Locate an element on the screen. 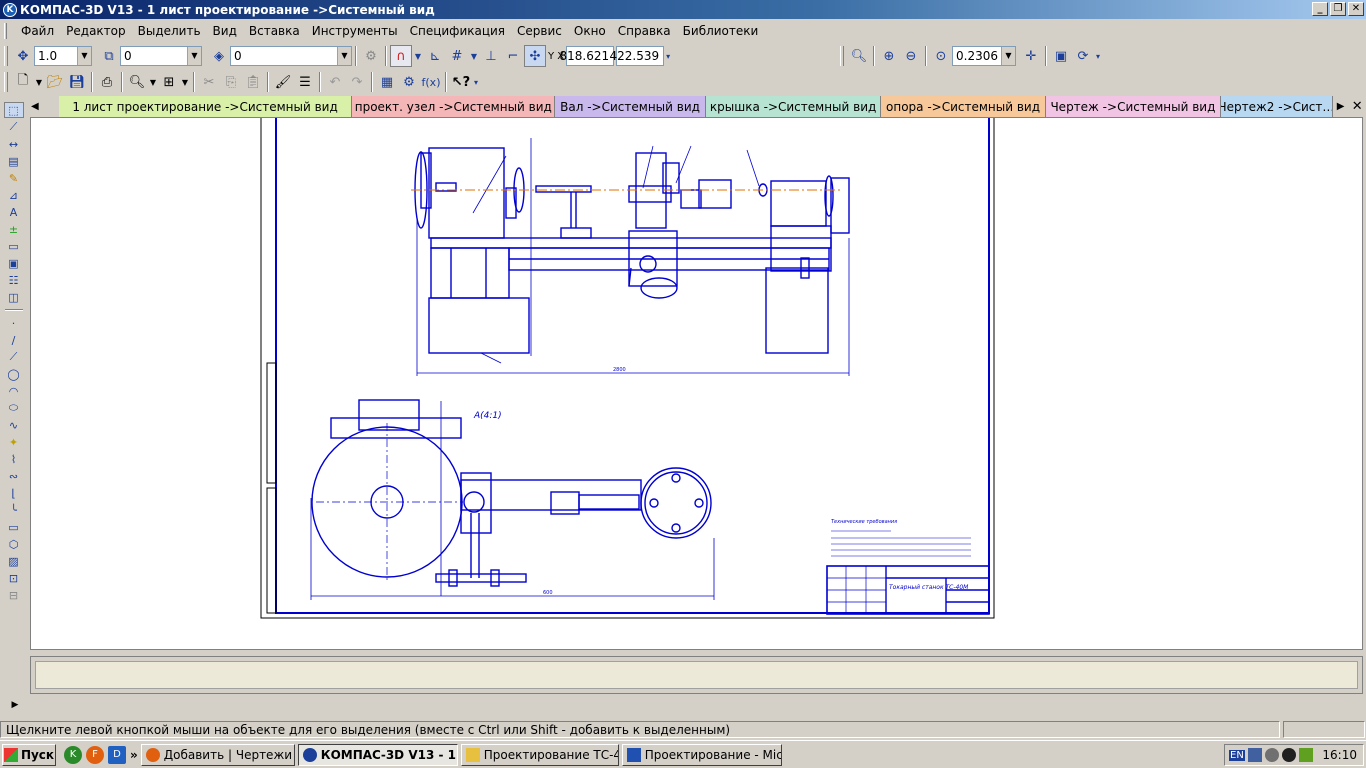 The width and height of the screenshot is (1366, 768). new-document-icon: 🗋 is located at coordinates (23, 82).